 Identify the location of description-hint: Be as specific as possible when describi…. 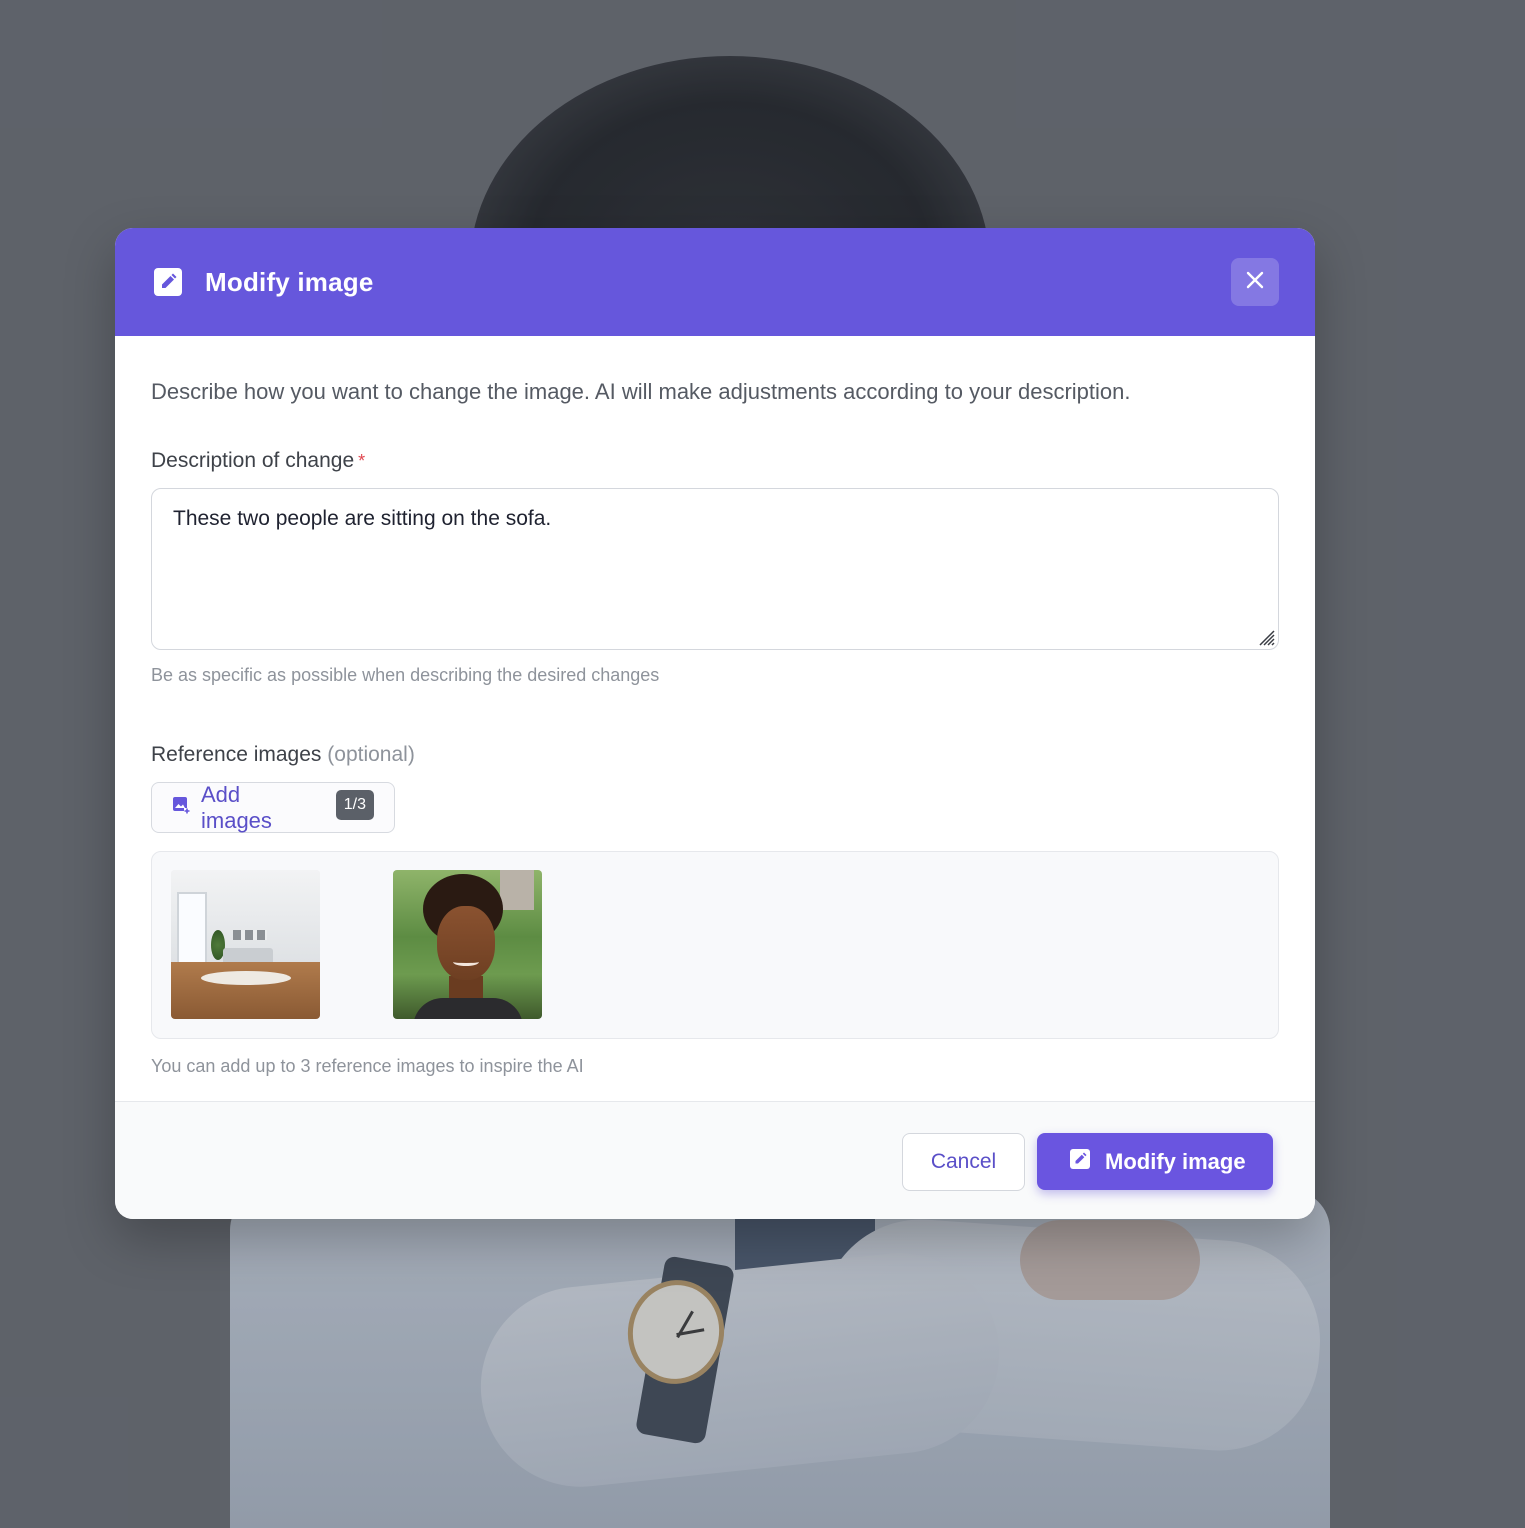
(405, 675).